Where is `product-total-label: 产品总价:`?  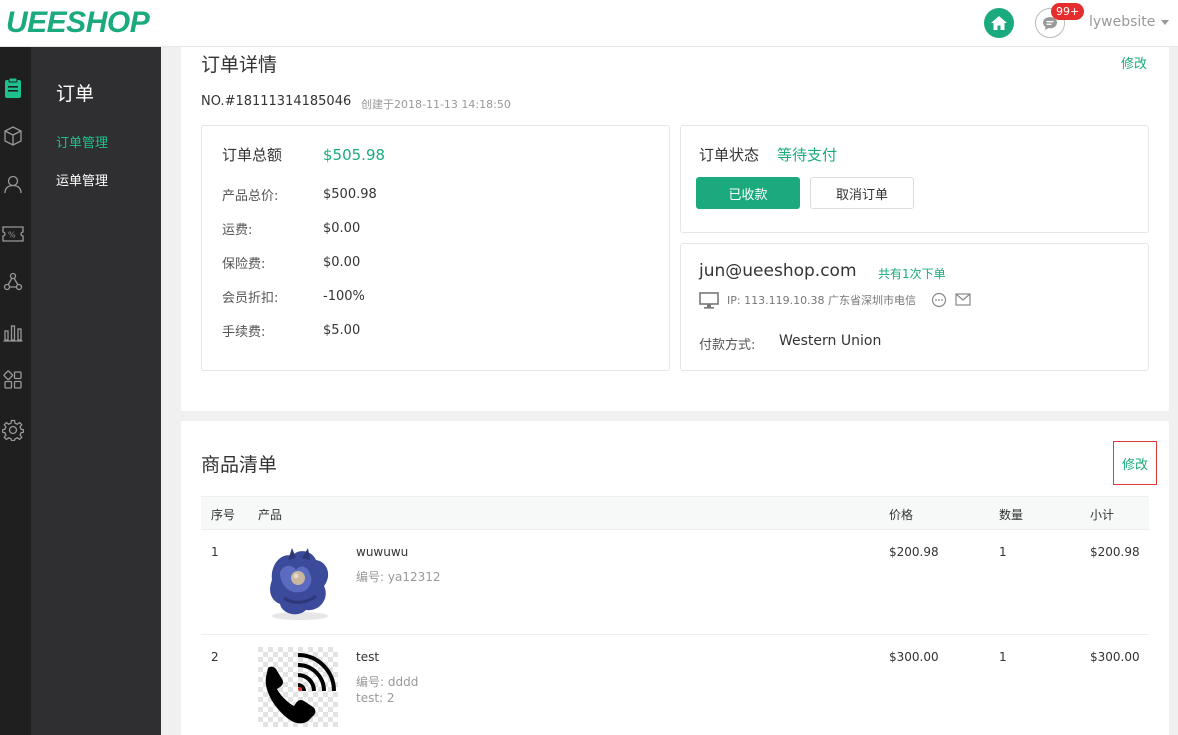 product-total-label: 产品总价: is located at coordinates (250, 196).